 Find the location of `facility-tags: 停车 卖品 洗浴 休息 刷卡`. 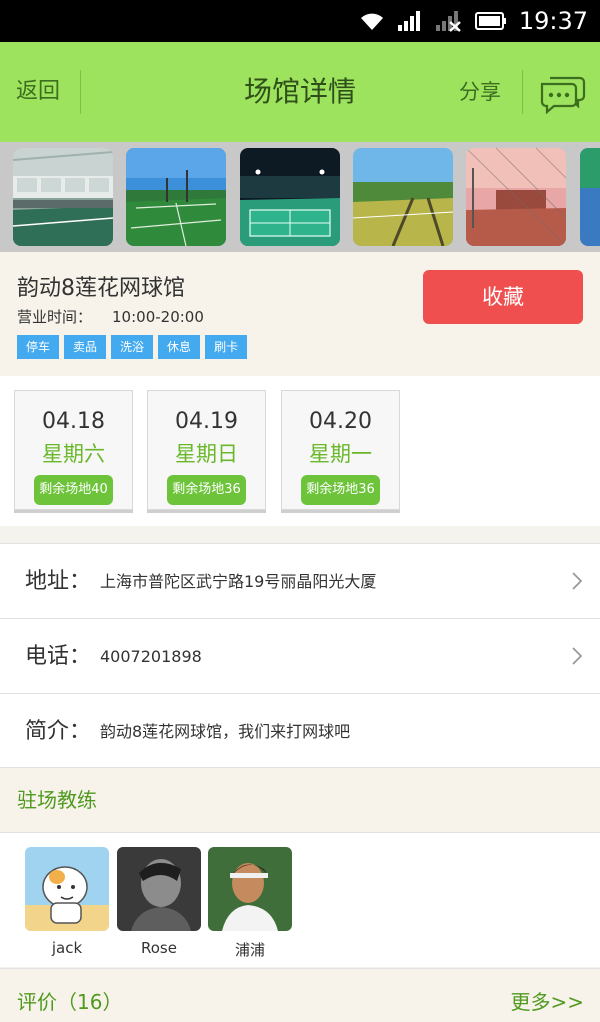

facility-tags: 停车 卖品 洗浴 休息 刷卡 is located at coordinates (132, 347).